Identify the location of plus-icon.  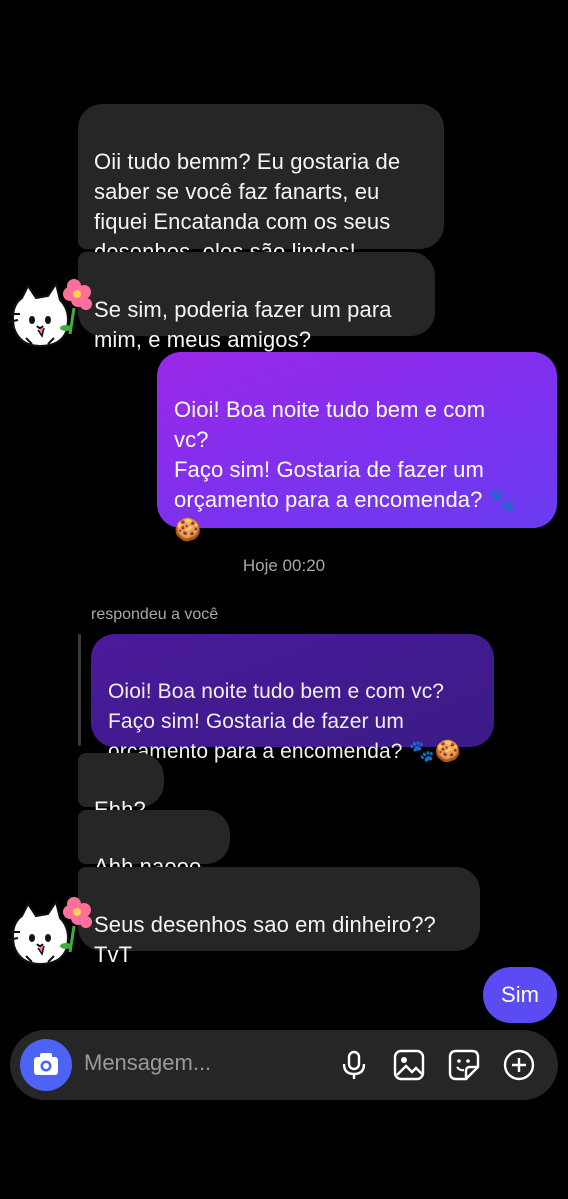
(519, 1065).